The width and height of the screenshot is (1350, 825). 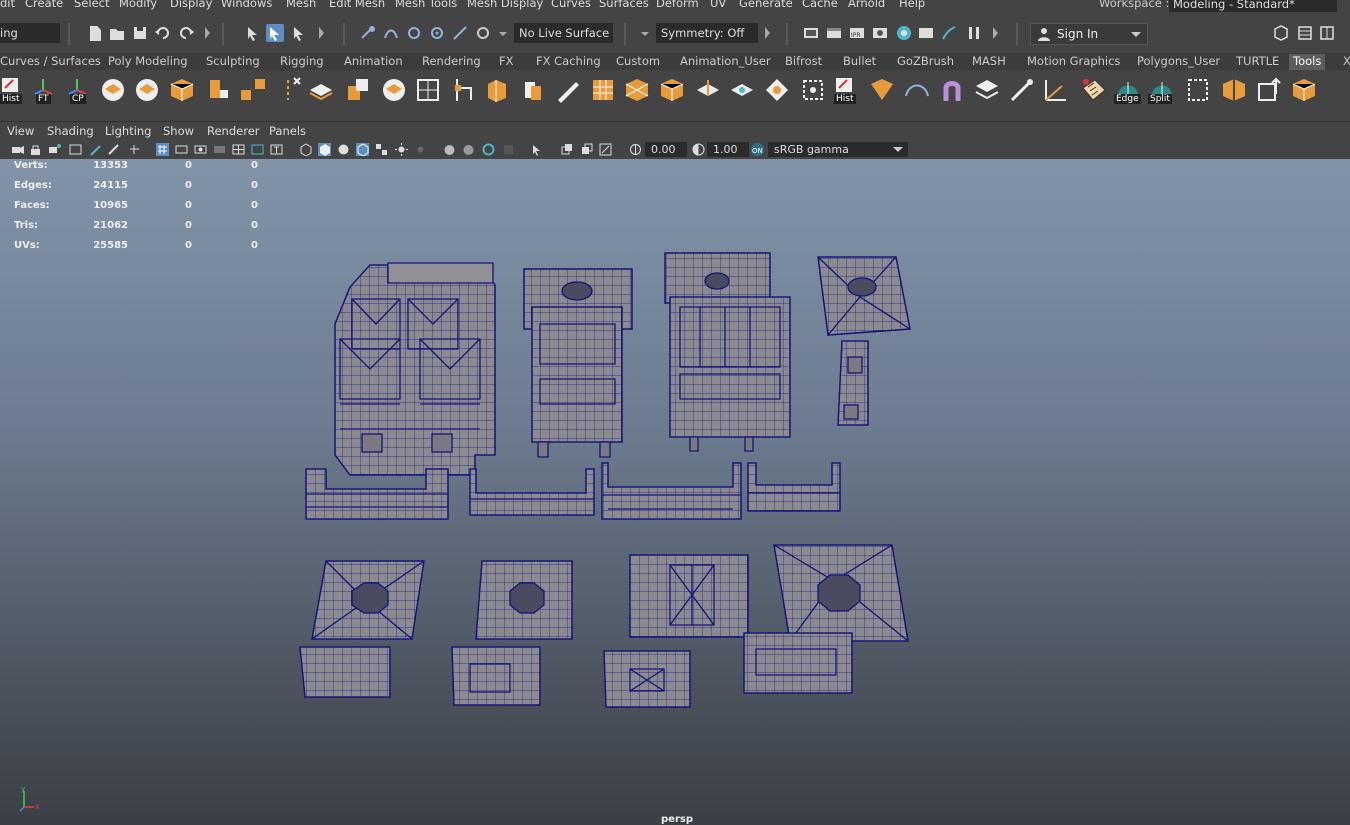 I want to click on undo-icon, so click(x=163, y=33).